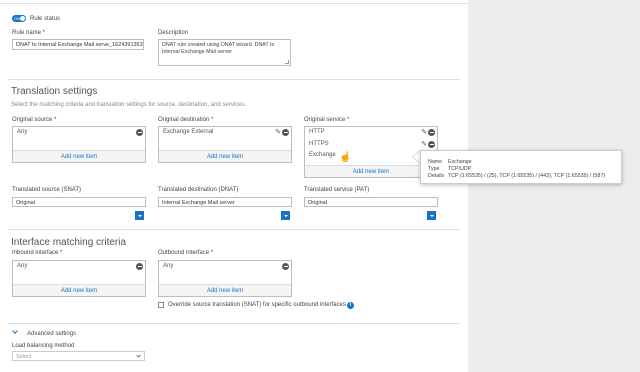  Describe the element at coordinates (69, 242) in the screenshot. I see `interface-matching-title: Interface matching criteria` at that location.